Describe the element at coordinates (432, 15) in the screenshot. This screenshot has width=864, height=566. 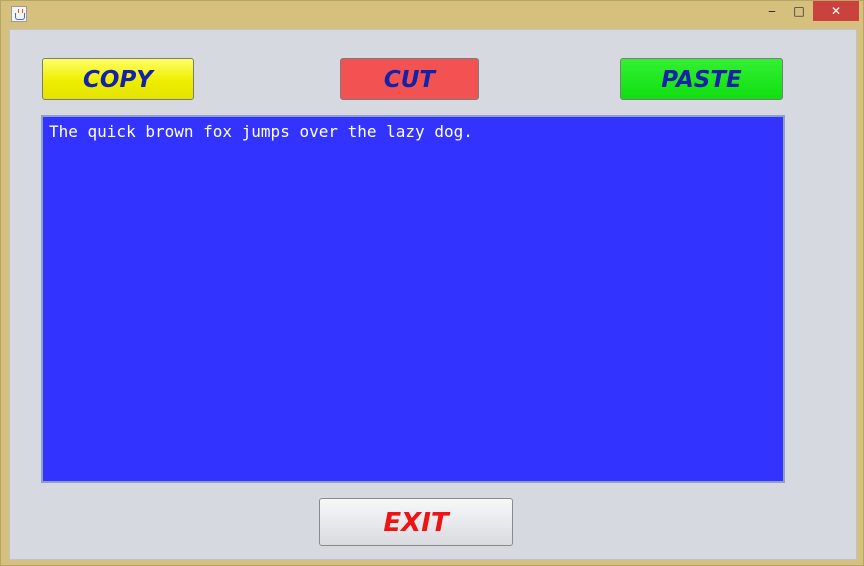
I see `title-bar: ‒ □ ✕` at that location.